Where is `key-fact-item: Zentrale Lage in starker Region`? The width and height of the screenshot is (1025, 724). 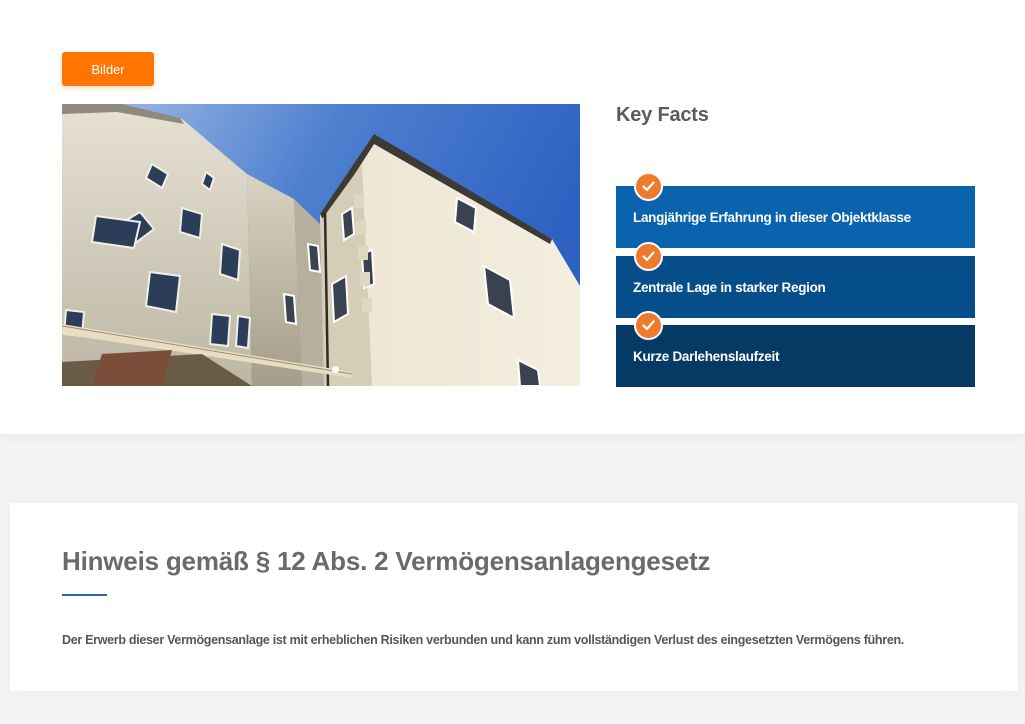 key-fact-item: Zentrale Lage in starker Region is located at coordinates (795, 280).